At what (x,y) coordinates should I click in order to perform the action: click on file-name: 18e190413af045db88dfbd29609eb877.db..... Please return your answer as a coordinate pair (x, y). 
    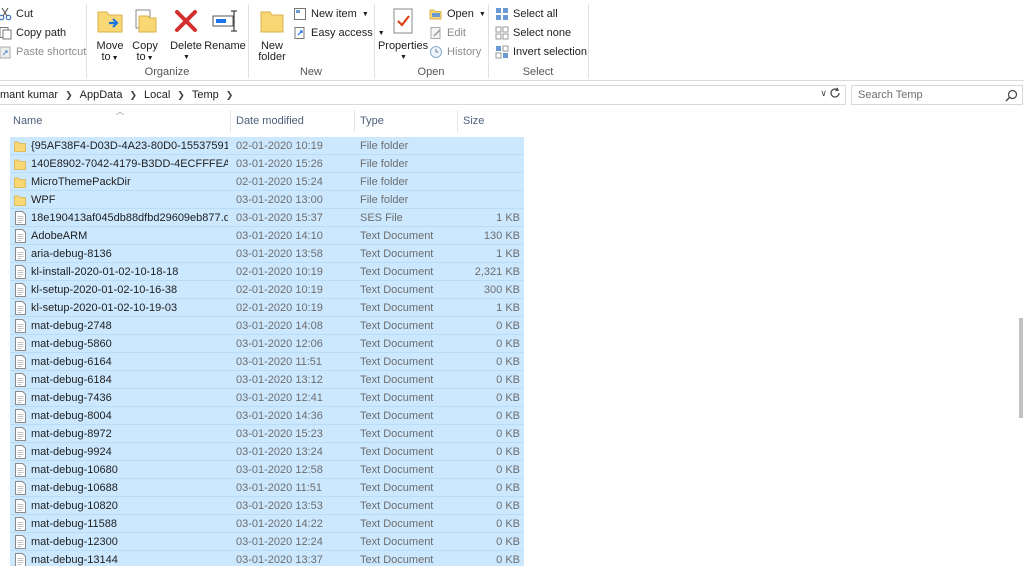
    Looking at the image, I should click on (129, 218).